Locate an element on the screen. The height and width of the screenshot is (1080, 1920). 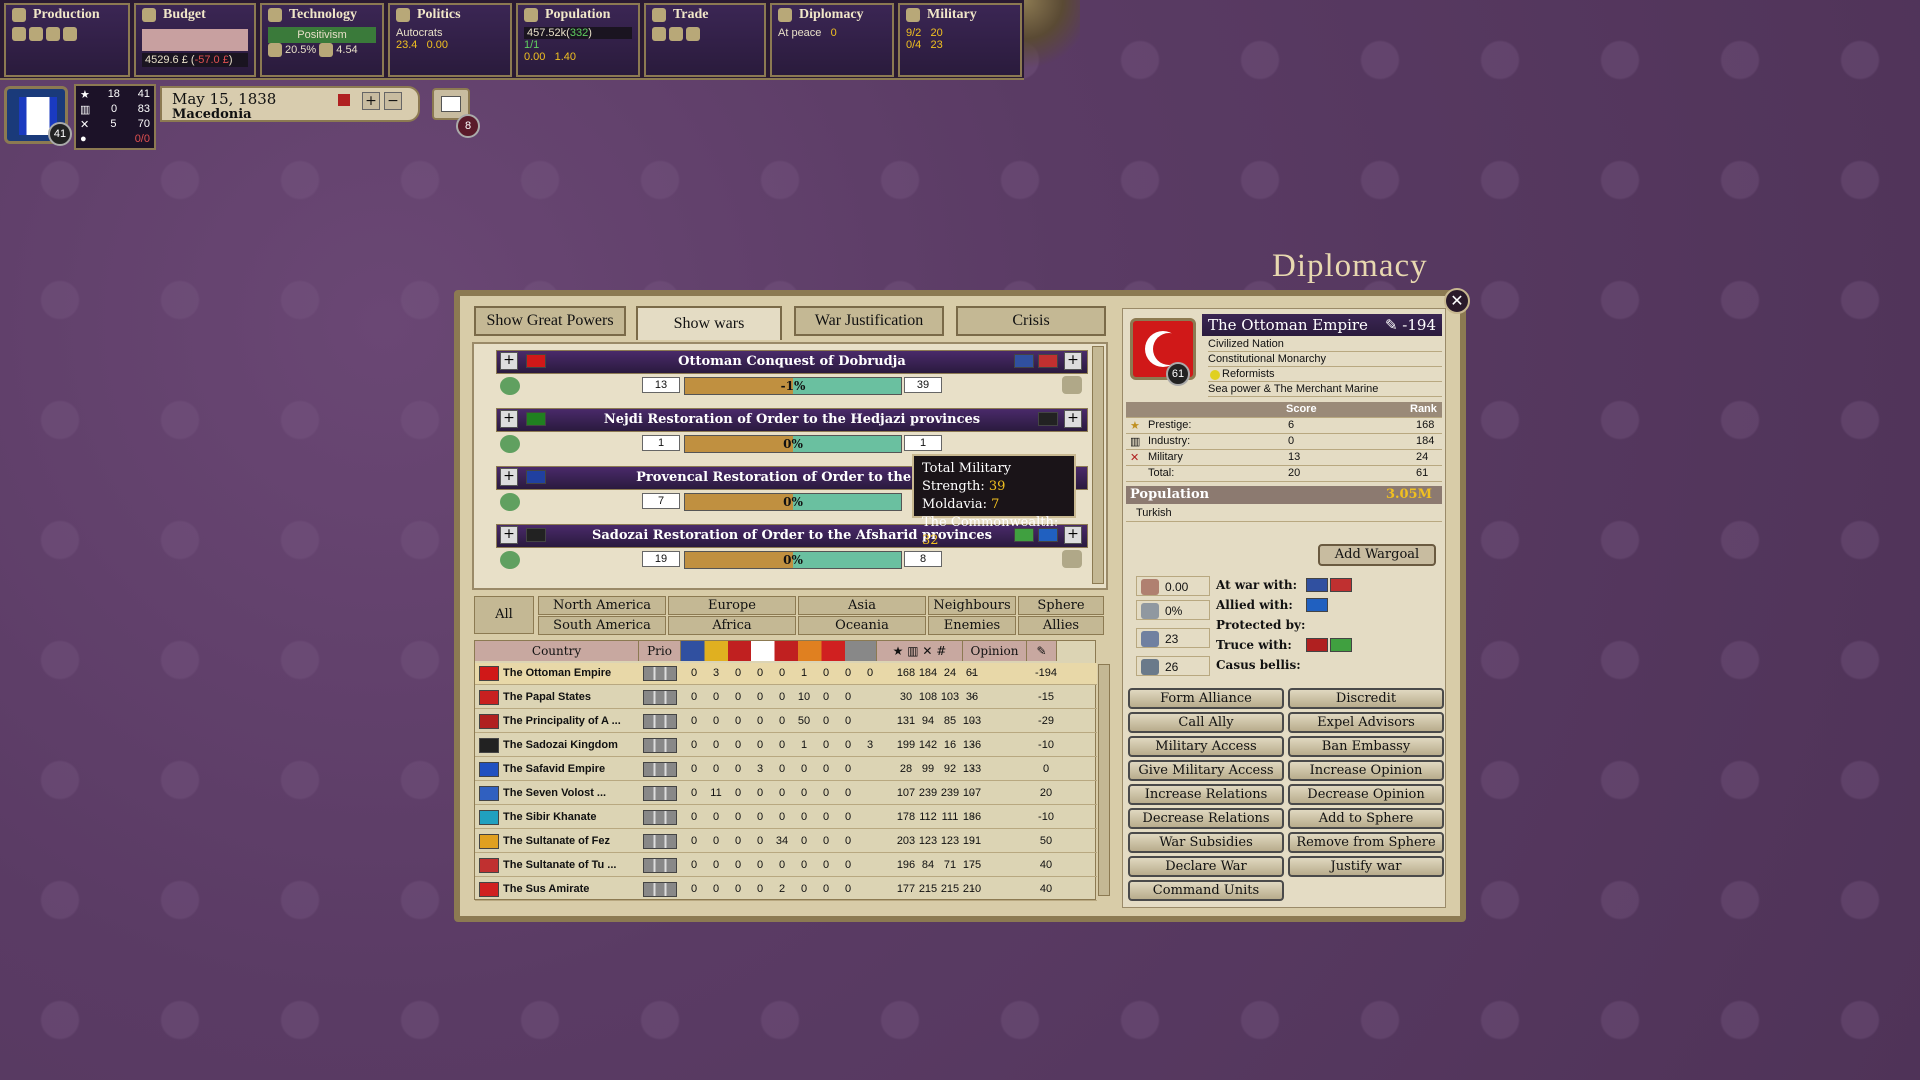
remove-from-sphere-button: Remove from Sphere is located at coordinates (1366, 842).